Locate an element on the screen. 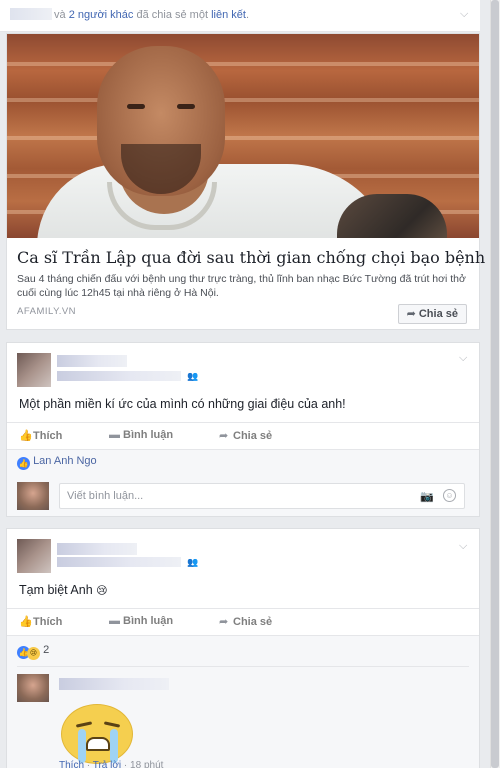 The width and height of the screenshot is (500, 768). emoji-icon: ☺ is located at coordinates (449, 495).